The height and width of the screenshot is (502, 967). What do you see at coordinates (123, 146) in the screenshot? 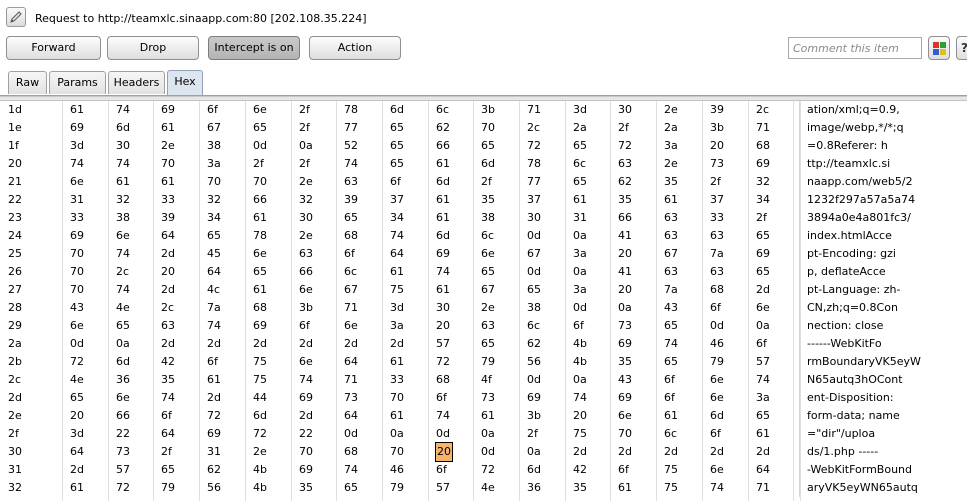
I see `hex-byte-cell: 30` at bounding box center [123, 146].